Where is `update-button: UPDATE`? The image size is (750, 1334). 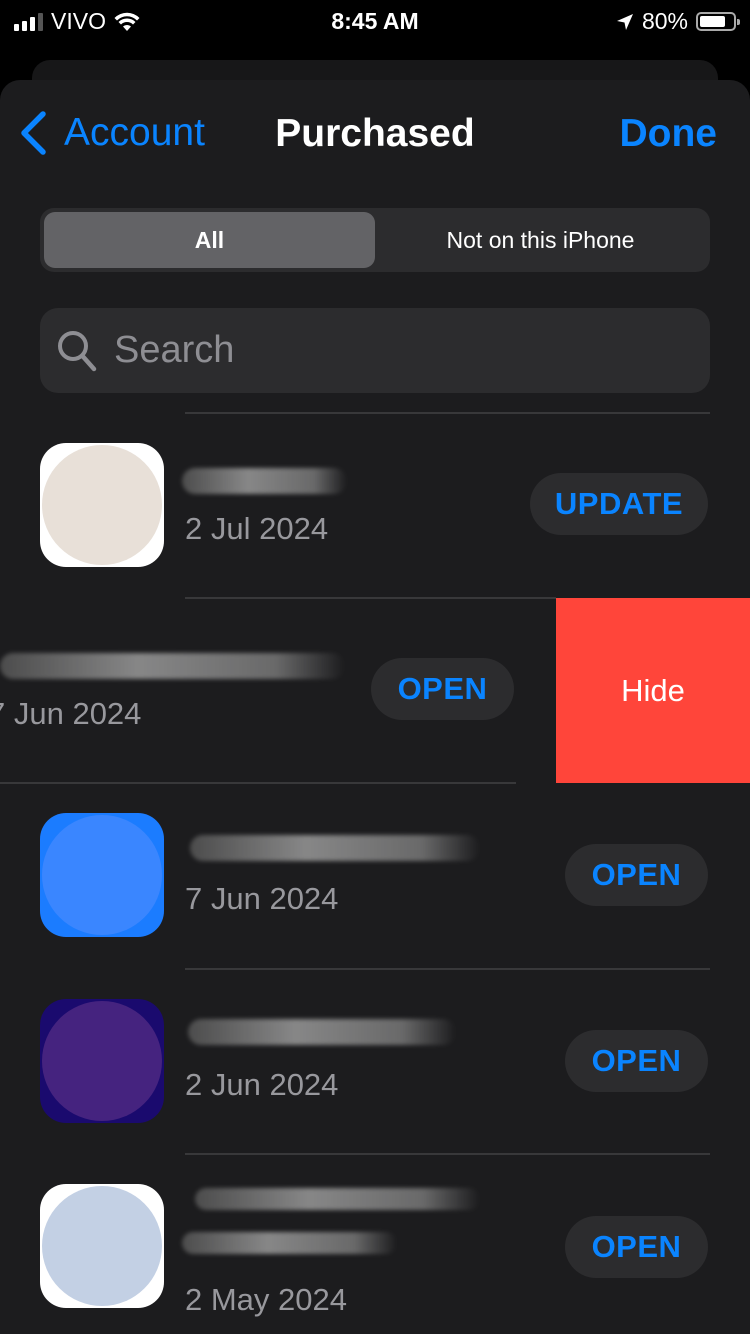 update-button: UPDATE is located at coordinates (619, 504).